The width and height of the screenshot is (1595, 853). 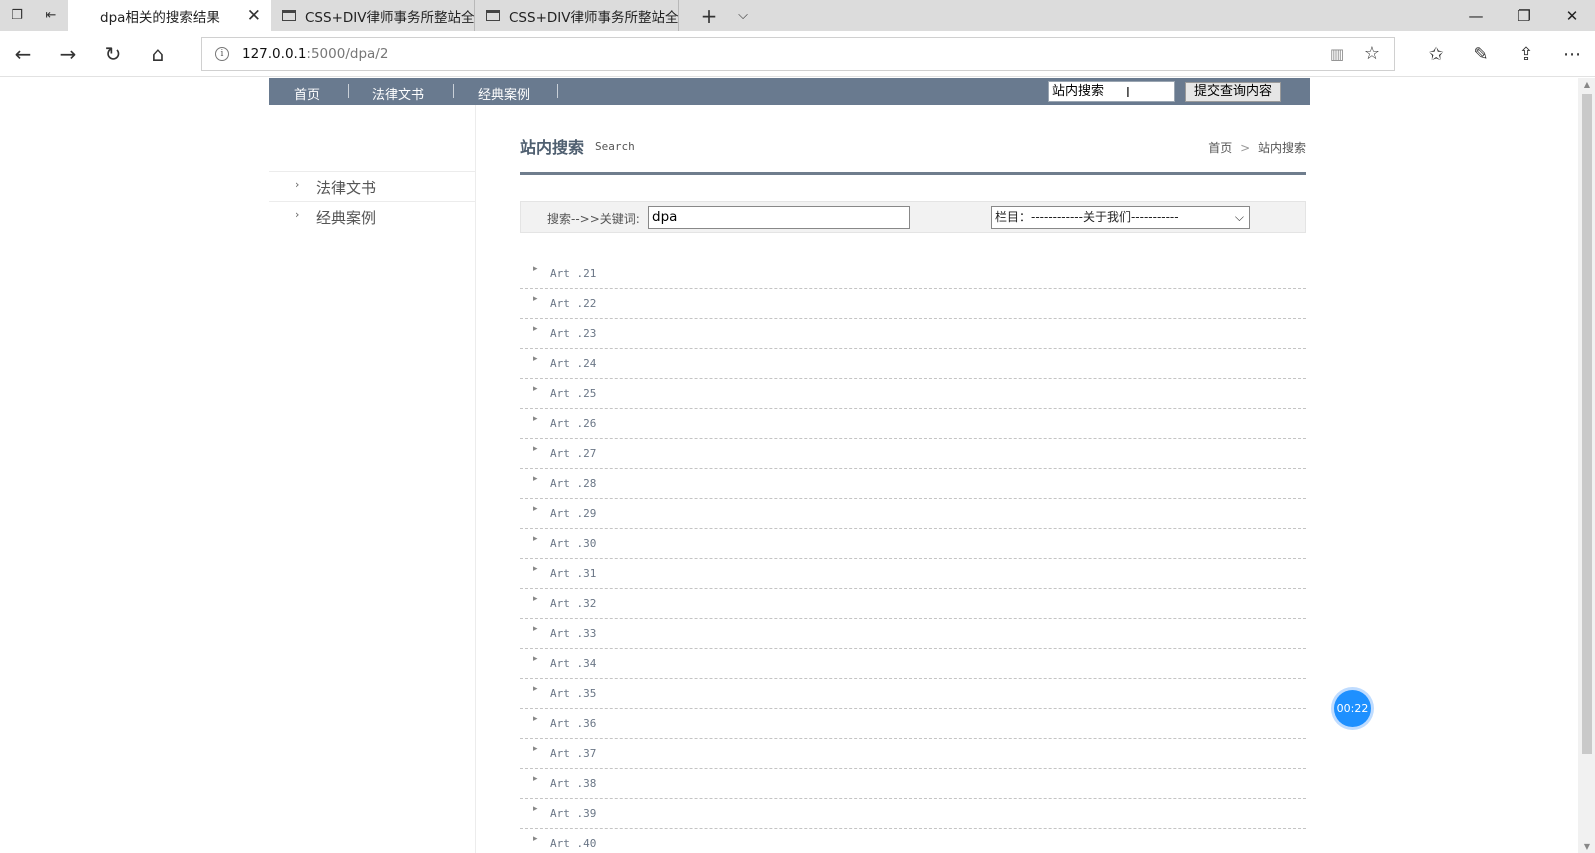 What do you see at coordinates (1233, 92) in the screenshot?
I see `submit-query-button: 提交查询内容` at bounding box center [1233, 92].